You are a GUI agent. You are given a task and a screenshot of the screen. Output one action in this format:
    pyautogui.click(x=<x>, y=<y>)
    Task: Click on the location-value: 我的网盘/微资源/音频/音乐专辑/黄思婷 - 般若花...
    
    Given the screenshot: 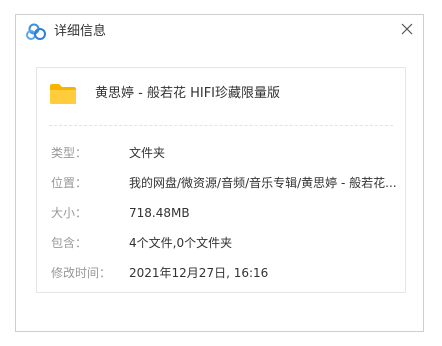 What is the action you would take?
    pyautogui.click(x=263, y=183)
    